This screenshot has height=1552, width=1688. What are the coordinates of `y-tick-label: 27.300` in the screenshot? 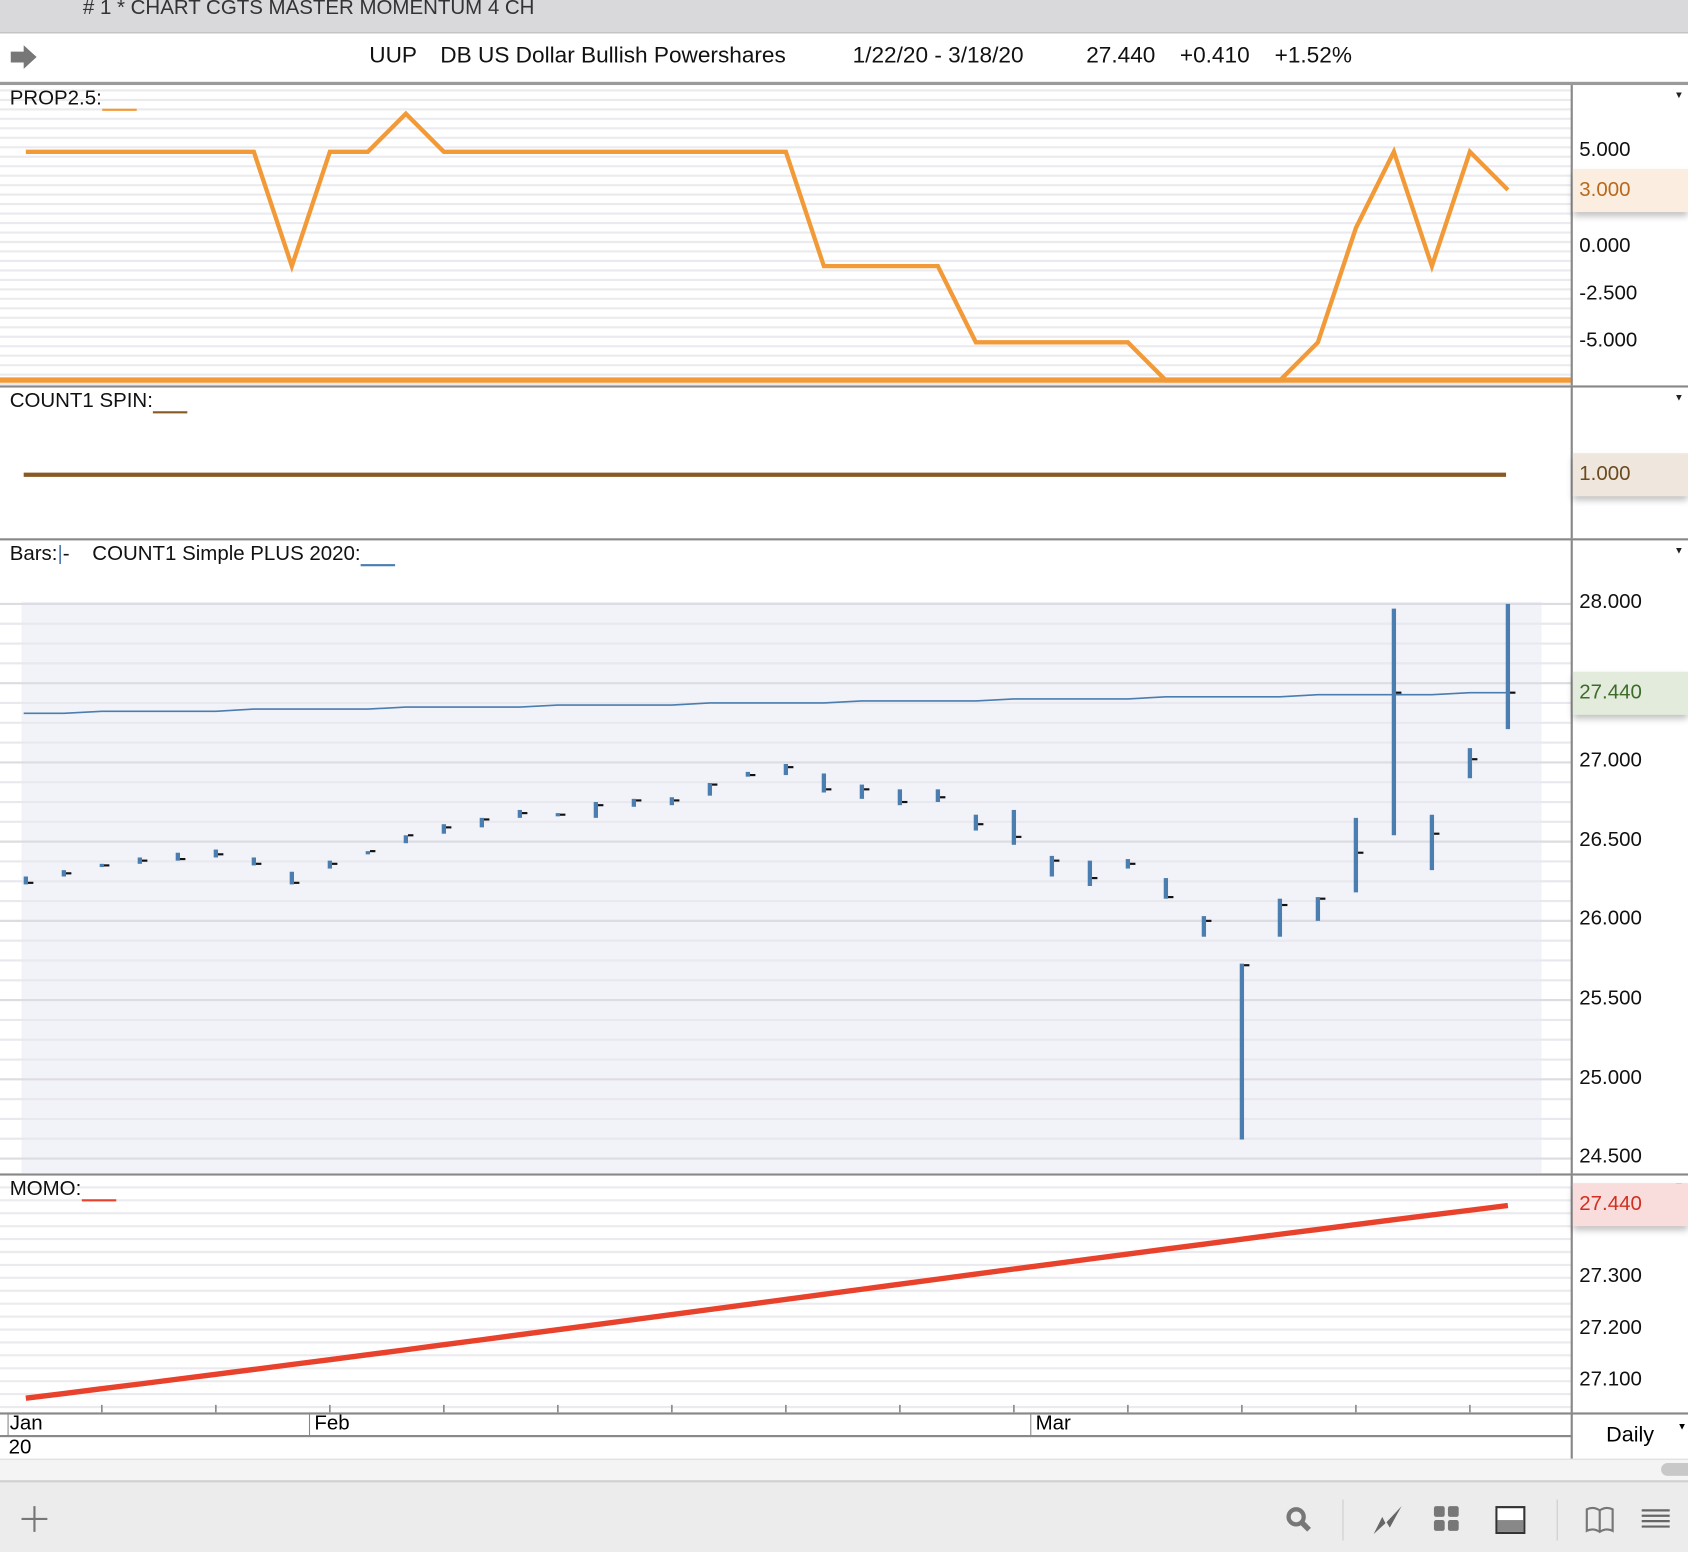 It's located at (1610, 1276).